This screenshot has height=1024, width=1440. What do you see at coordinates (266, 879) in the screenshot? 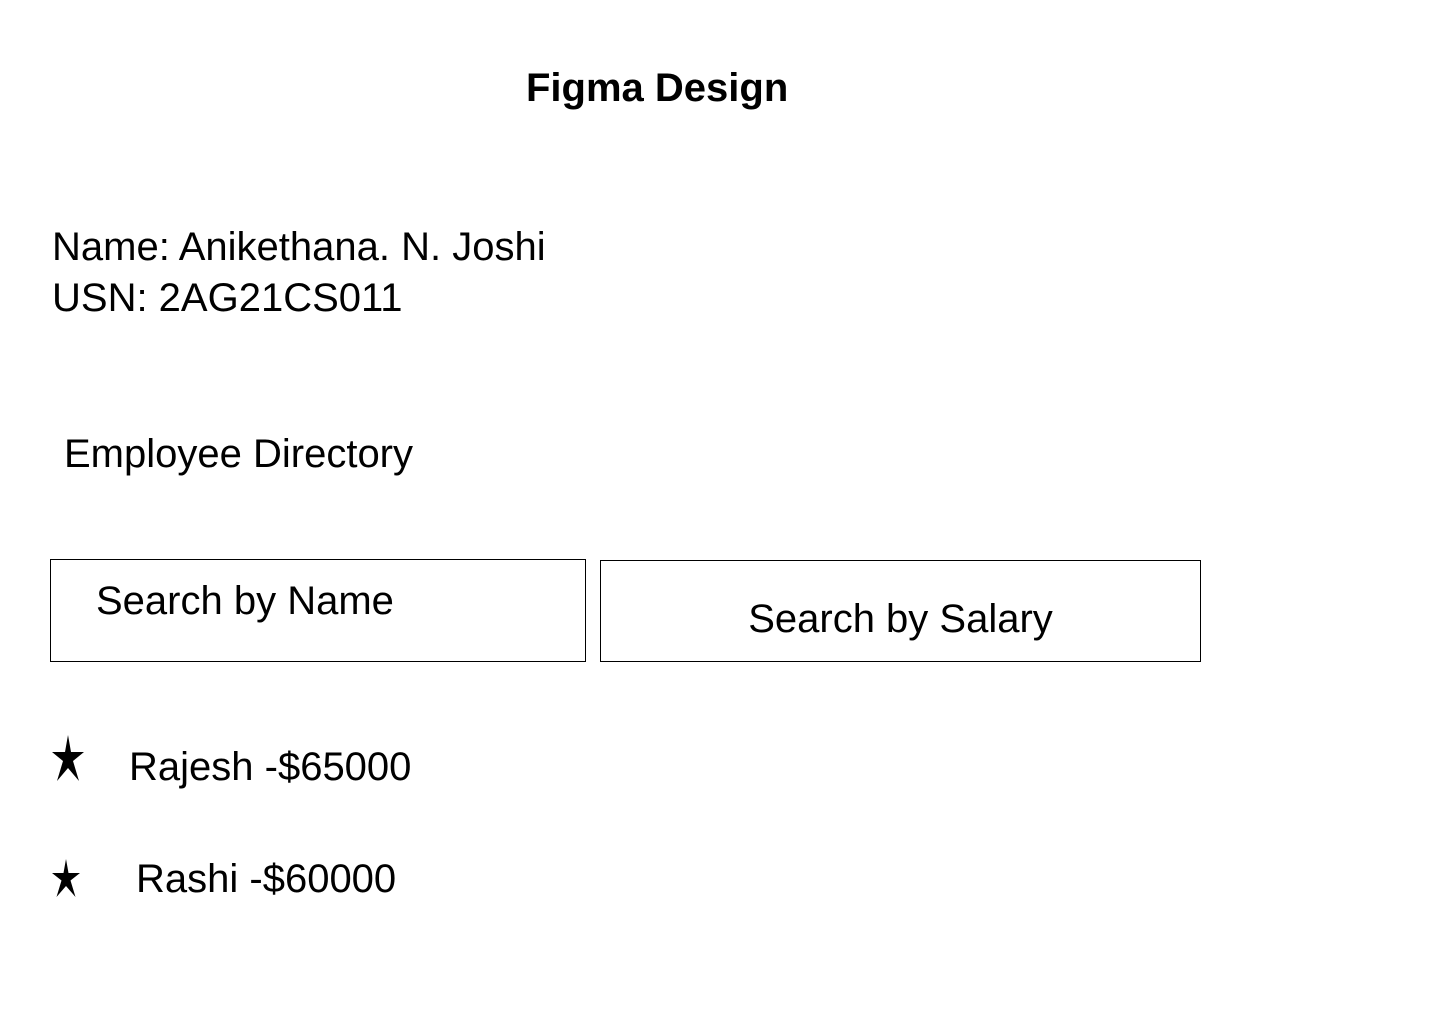
I see `employee-label: Rashi -$60000` at bounding box center [266, 879].